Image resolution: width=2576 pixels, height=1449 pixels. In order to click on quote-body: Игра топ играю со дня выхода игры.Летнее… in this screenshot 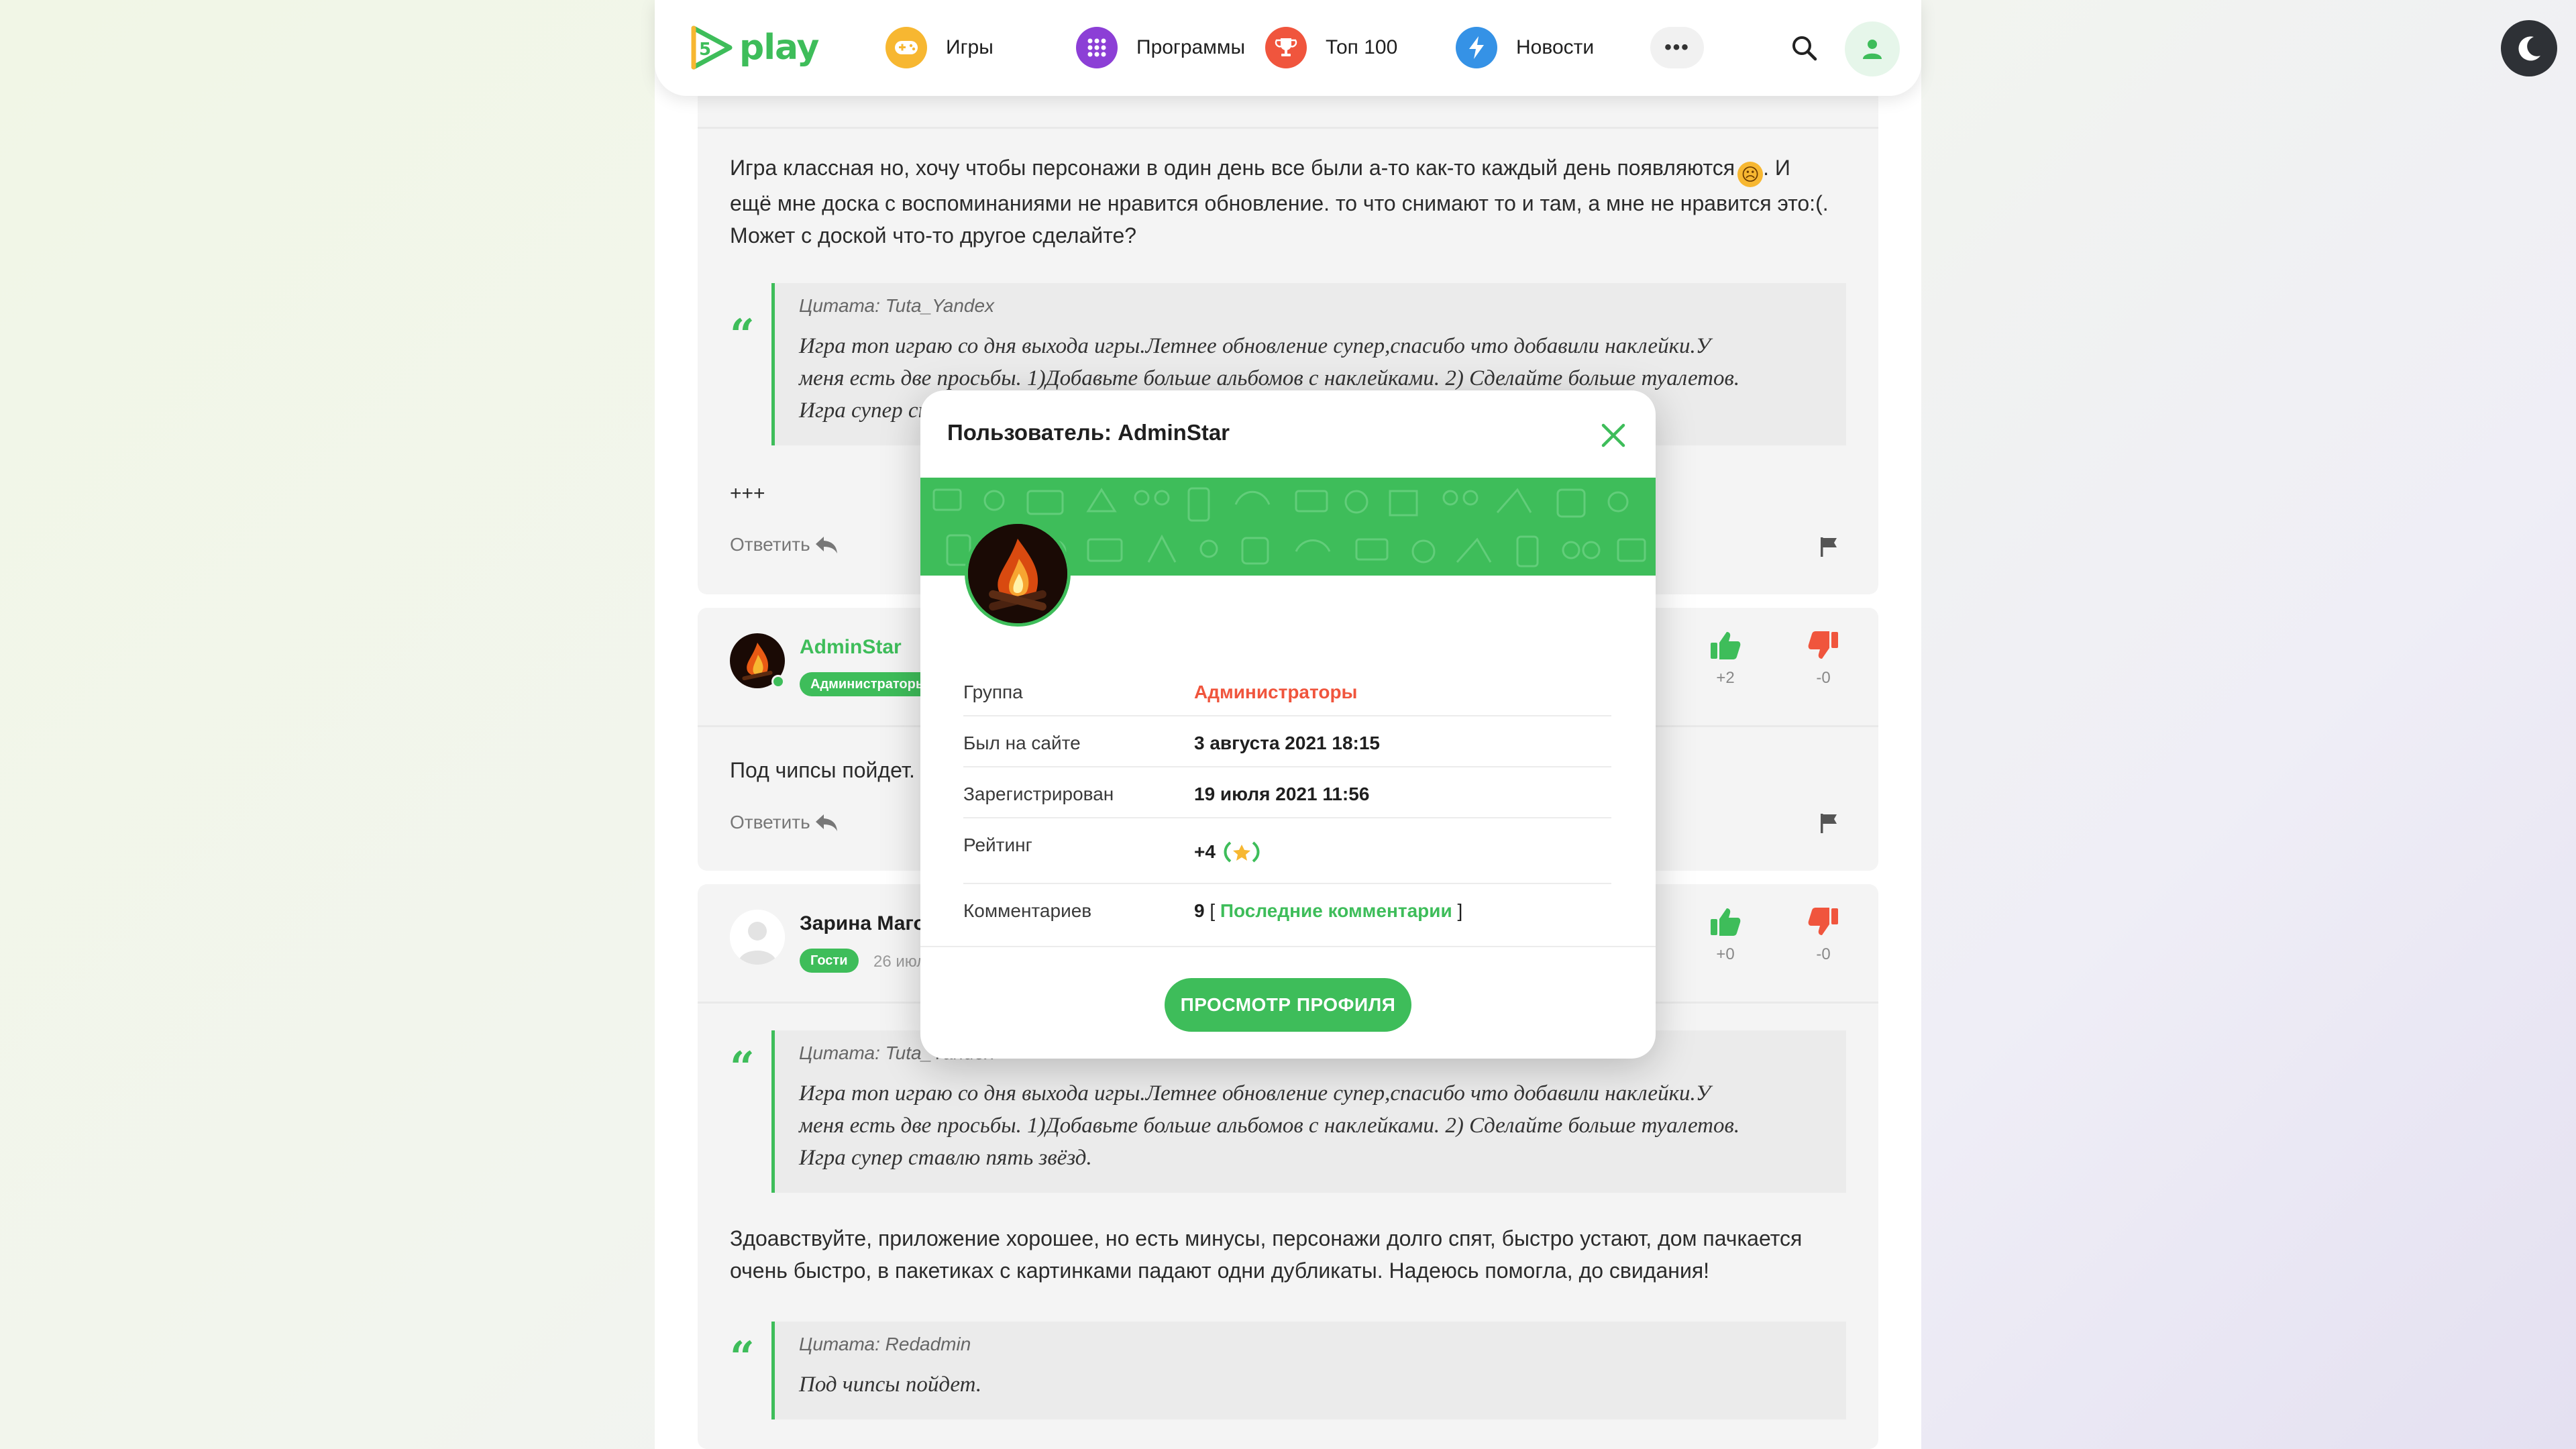, I will do `click(1269, 1125)`.